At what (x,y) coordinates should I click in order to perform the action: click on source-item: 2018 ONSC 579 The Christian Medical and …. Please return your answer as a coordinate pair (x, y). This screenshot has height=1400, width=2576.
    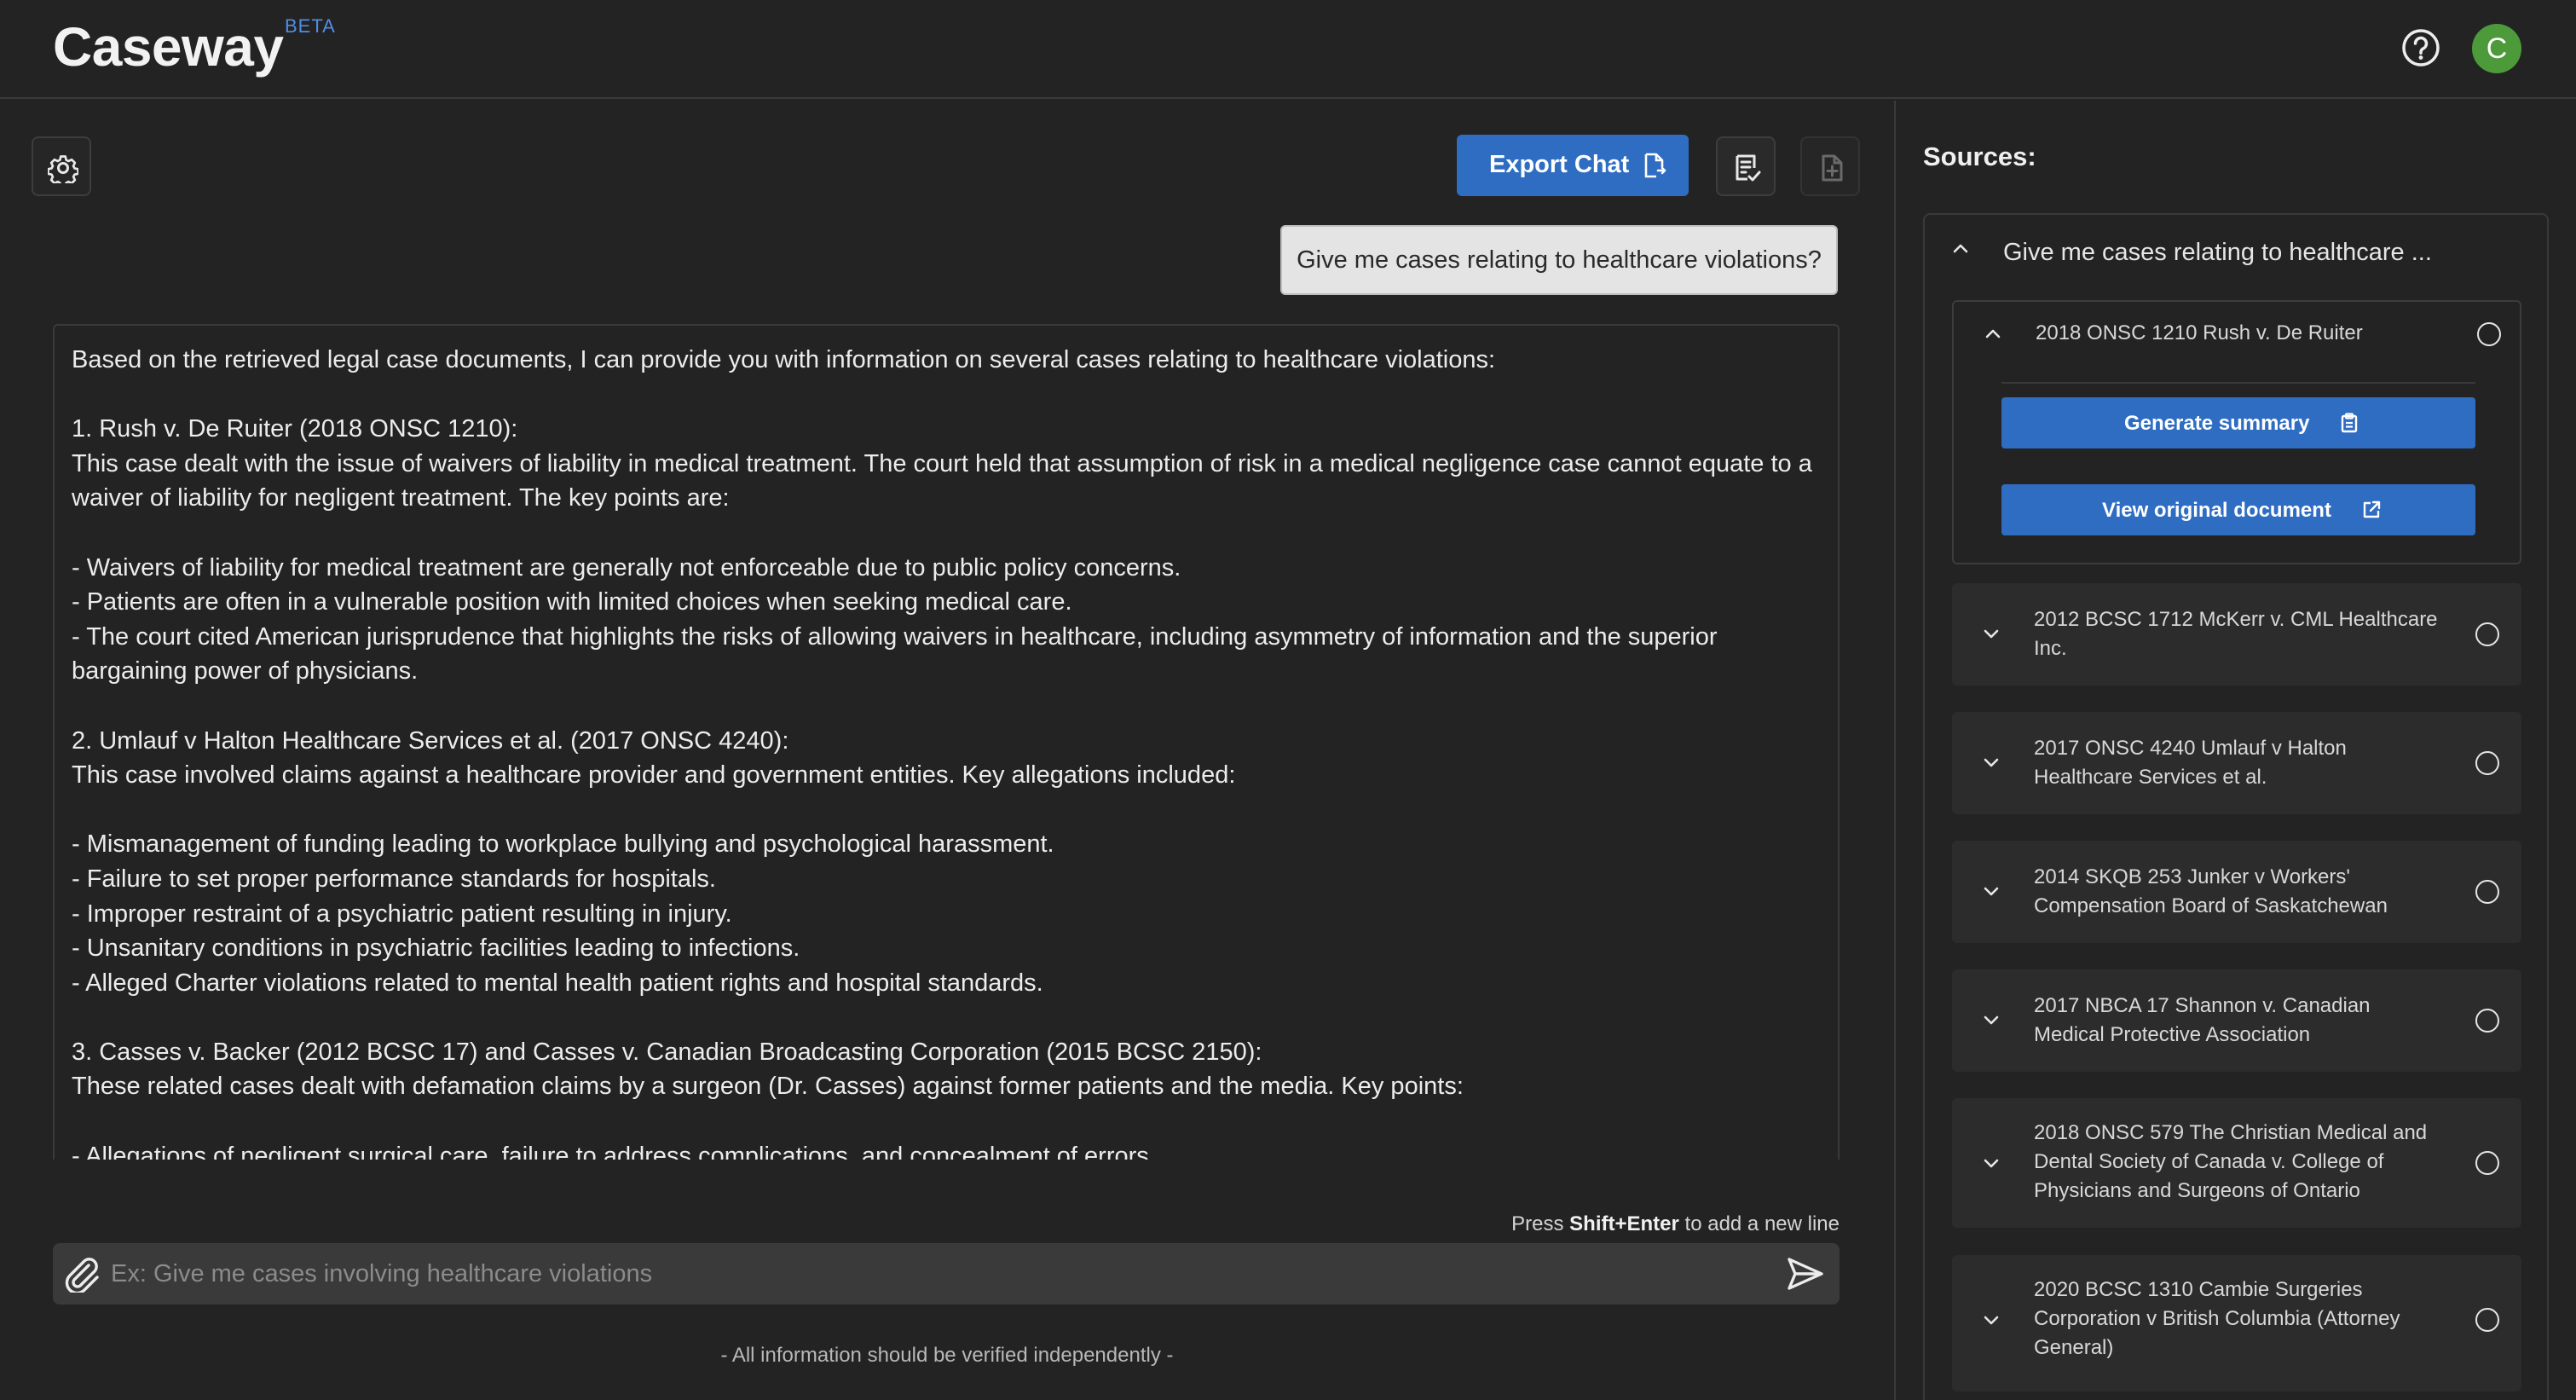
    Looking at the image, I should click on (2236, 1163).